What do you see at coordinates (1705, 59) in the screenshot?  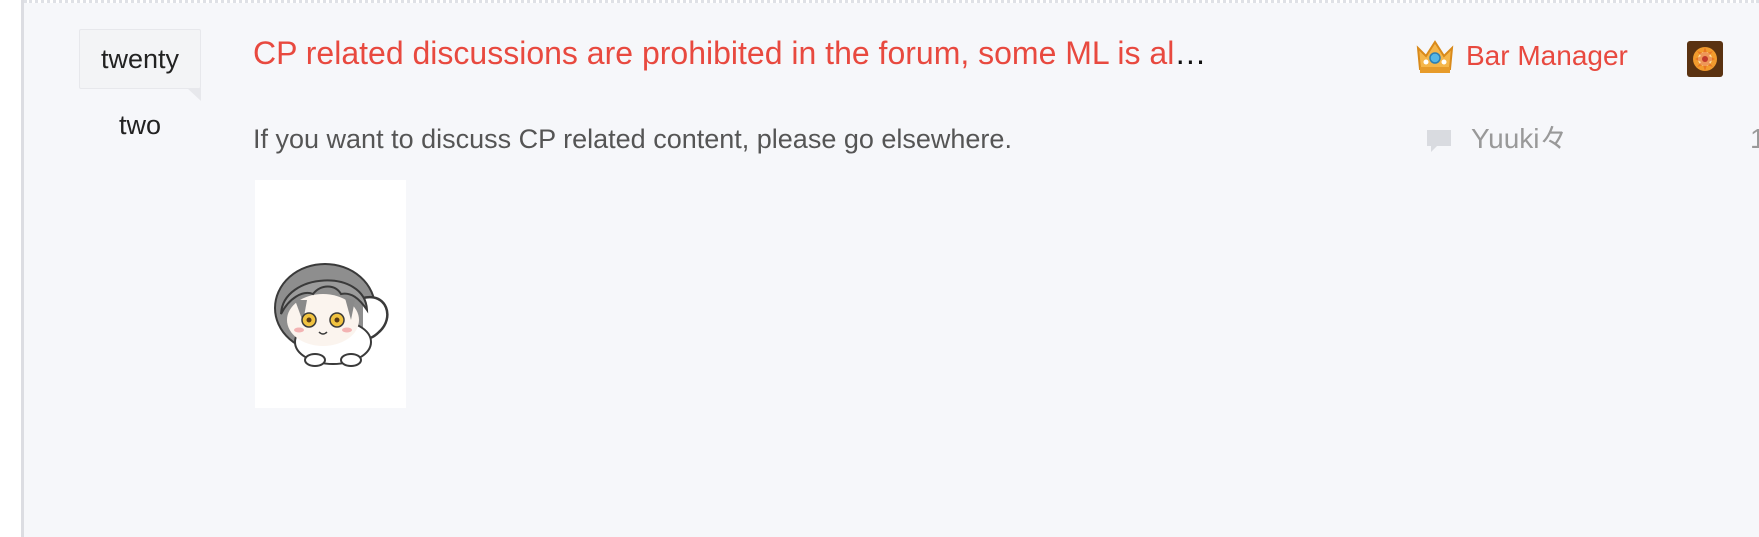 I see `level-badge-icon` at bounding box center [1705, 59].